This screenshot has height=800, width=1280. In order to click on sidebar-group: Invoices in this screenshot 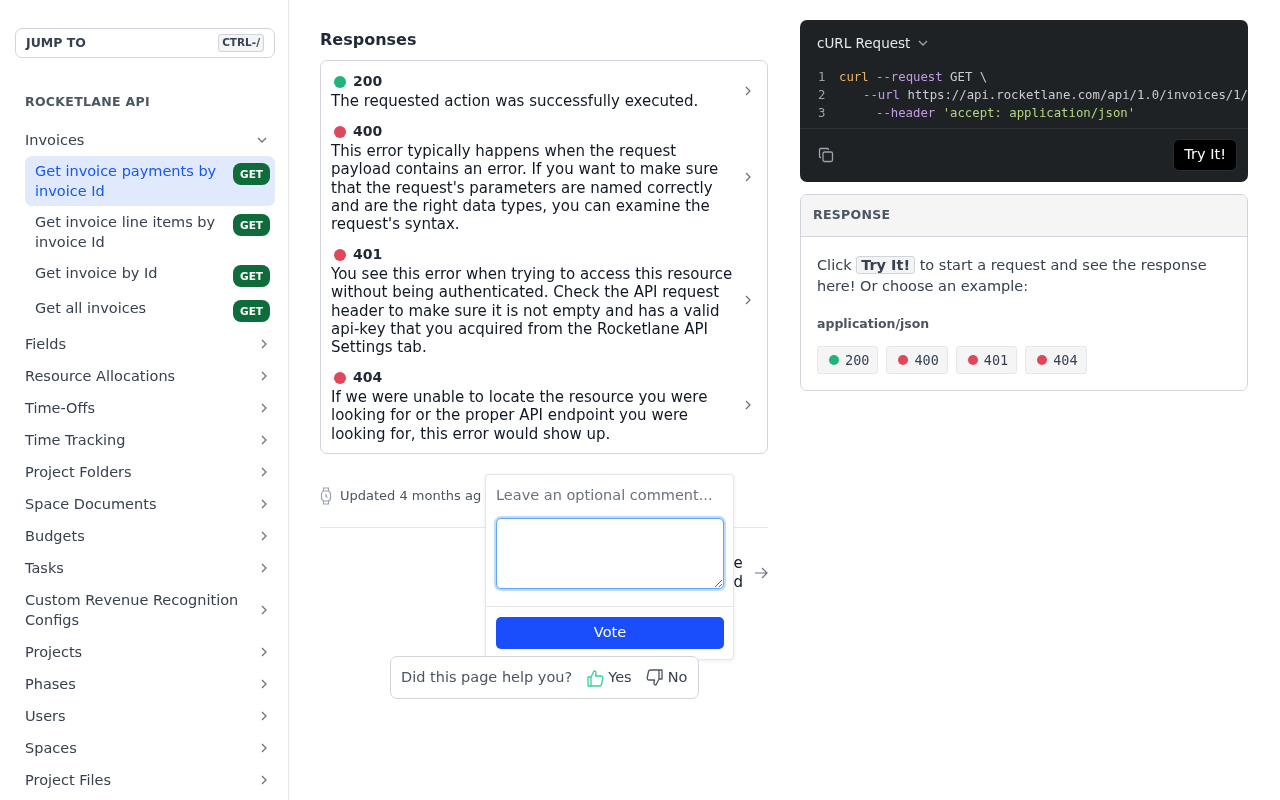, I will do `click(145, 139)`.